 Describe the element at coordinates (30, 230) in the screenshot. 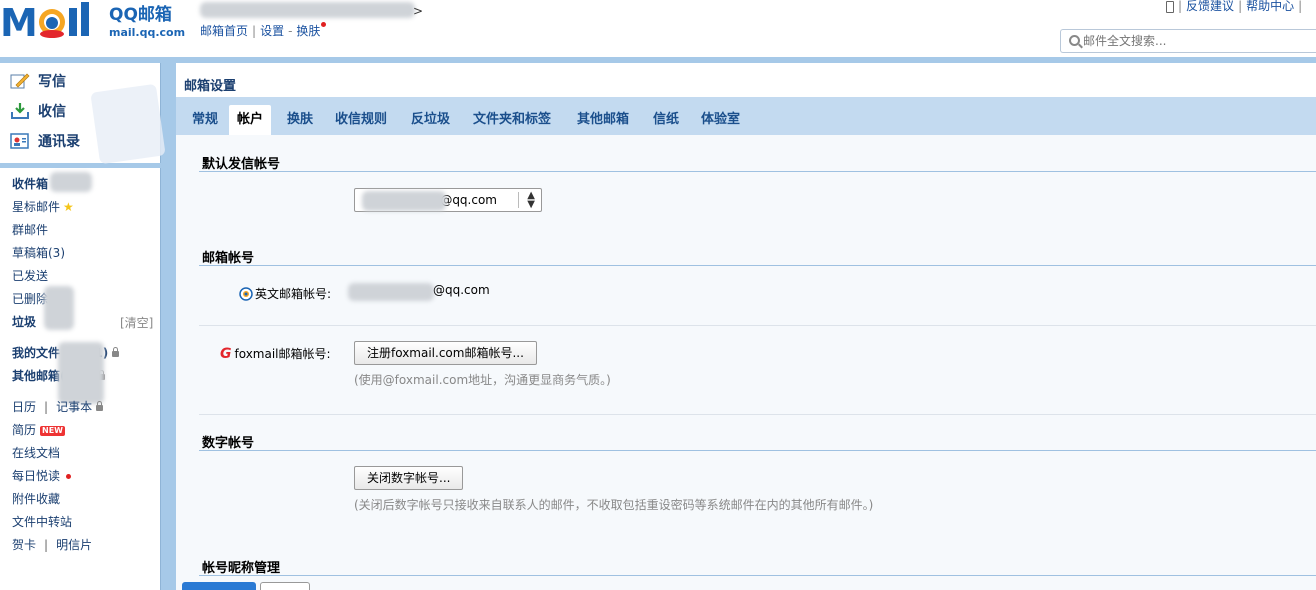

I see `folder-group-mail: 群邮件` at that location.